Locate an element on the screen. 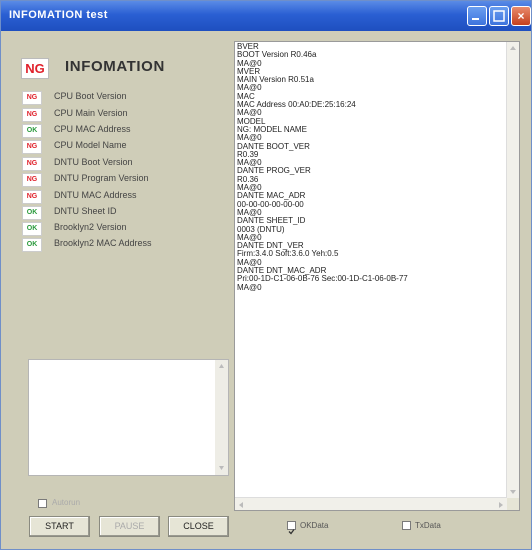 This screenshot has width=532, height=550. item-label: DNTU Program Version is located at coordinates (101, 178).